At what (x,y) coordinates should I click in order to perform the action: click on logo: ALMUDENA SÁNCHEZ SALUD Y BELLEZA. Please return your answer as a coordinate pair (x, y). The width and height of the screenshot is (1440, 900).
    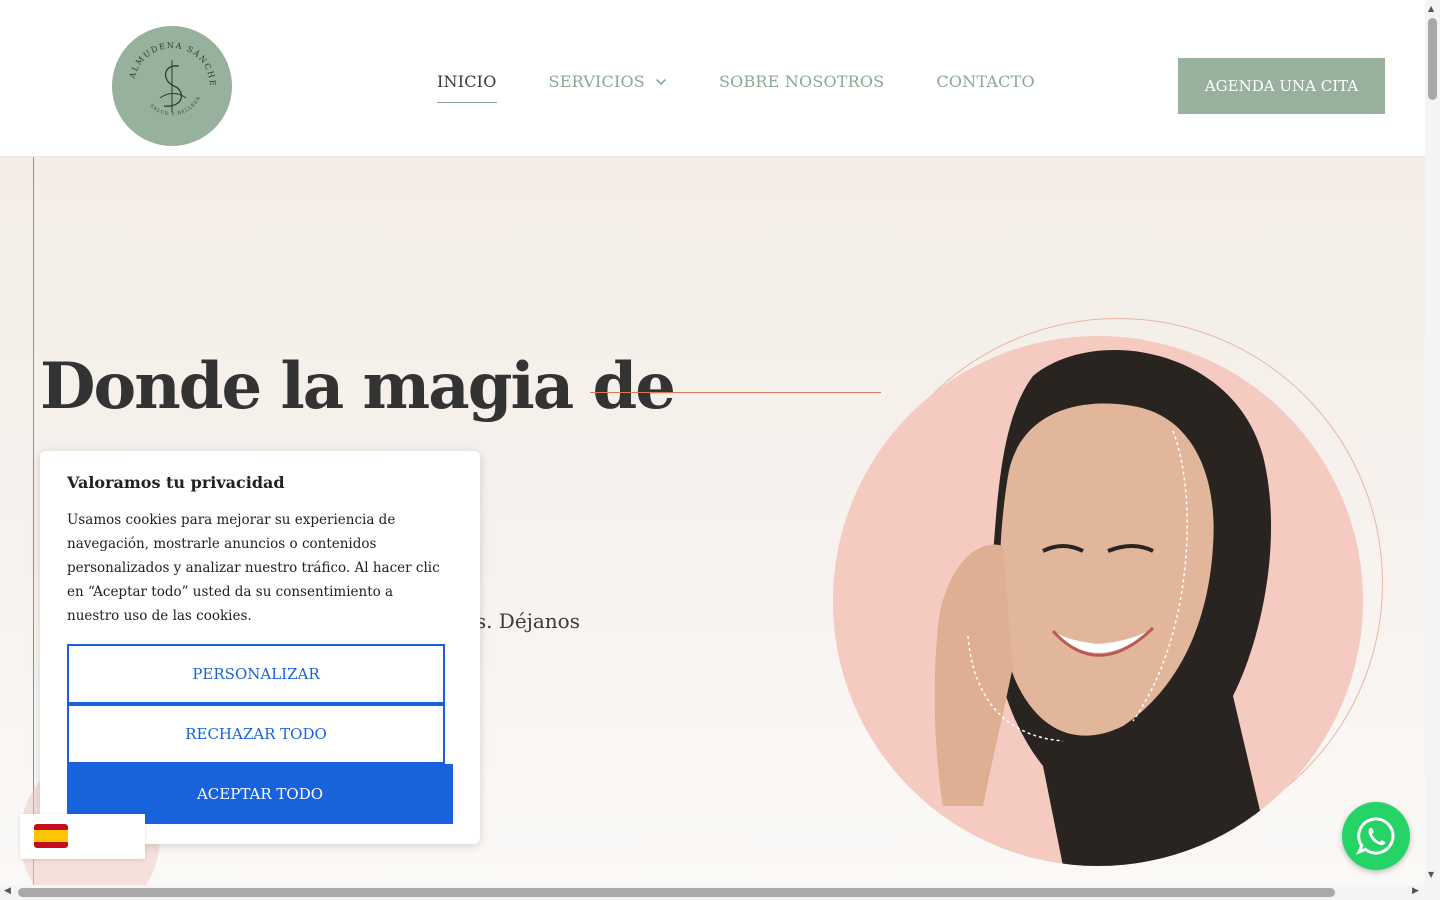
    Looking at the image, I should click on (172, 86).